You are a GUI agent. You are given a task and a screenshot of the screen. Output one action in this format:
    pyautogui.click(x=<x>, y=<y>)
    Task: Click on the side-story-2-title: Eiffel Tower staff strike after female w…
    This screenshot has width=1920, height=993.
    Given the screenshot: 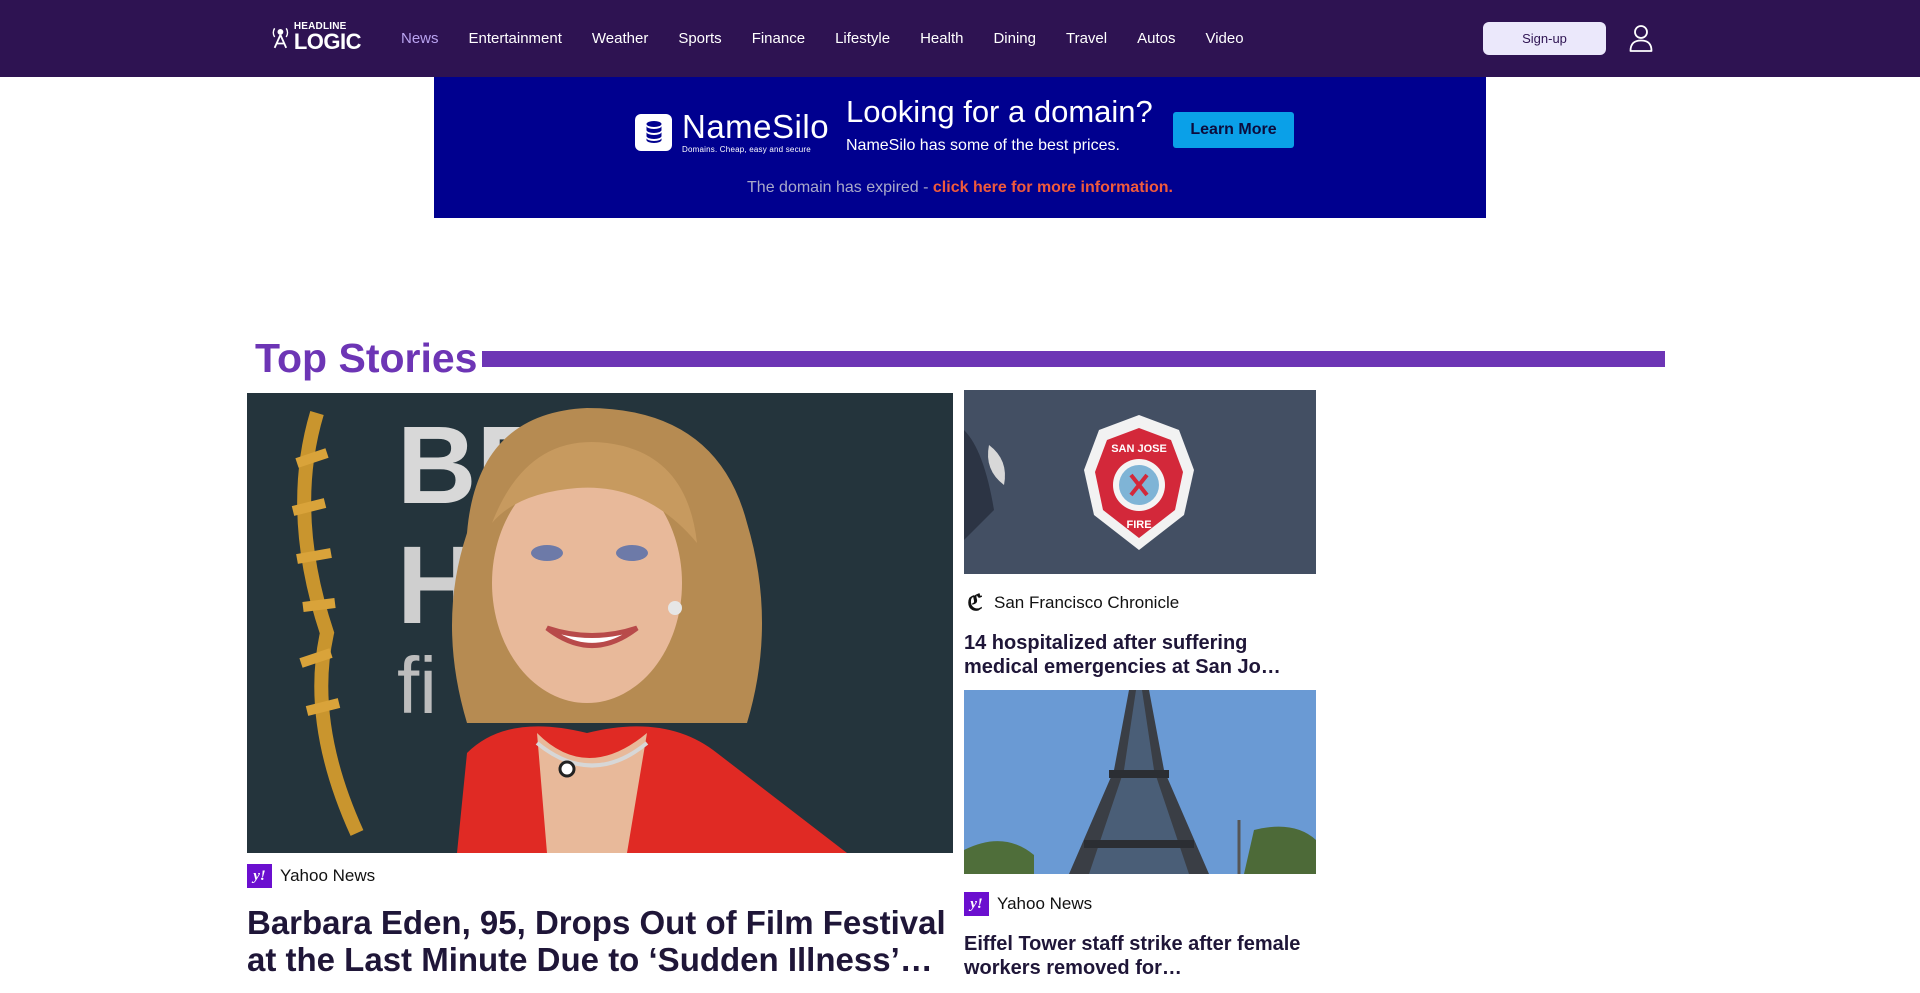 What is the action you would take?
    pyautogui.click(x=1140, y=956)
    